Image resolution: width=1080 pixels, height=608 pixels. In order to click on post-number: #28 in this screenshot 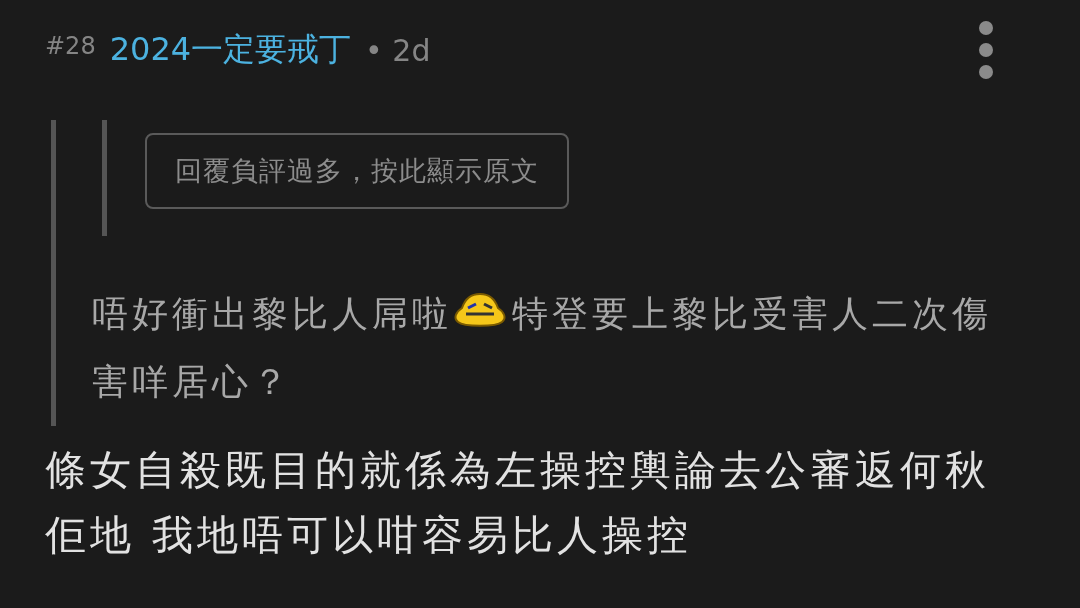, I will do `click(70, 46)`.